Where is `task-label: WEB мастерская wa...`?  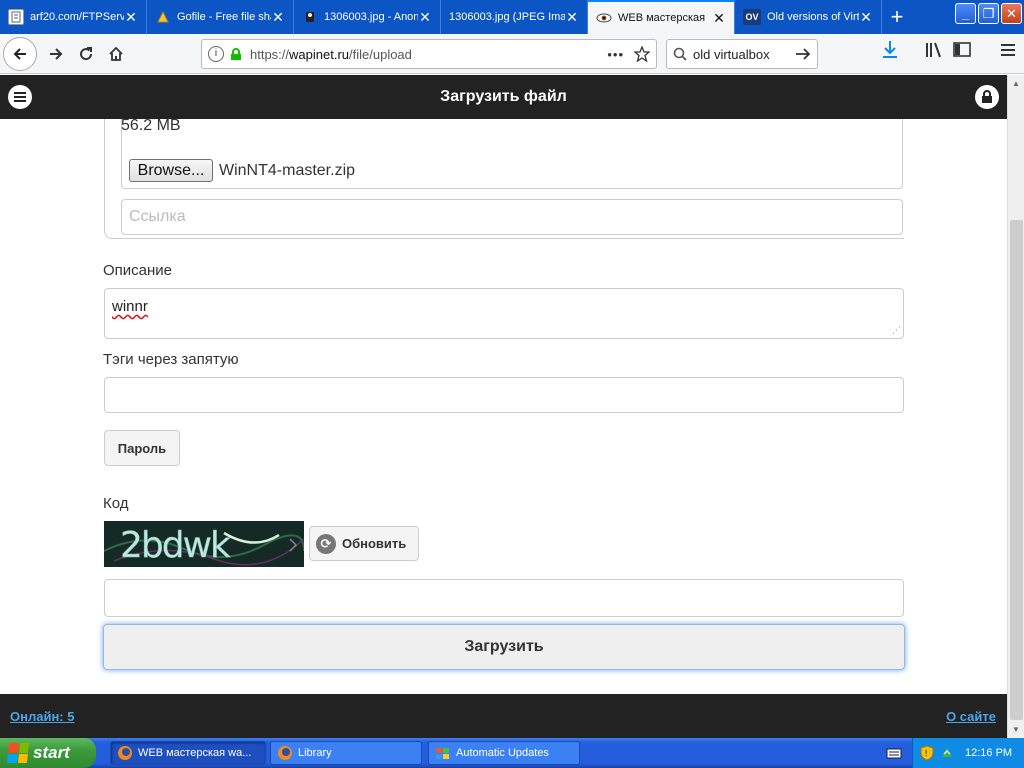
task-label: WEB мастерская wa... is located at coordinates (195, 753).